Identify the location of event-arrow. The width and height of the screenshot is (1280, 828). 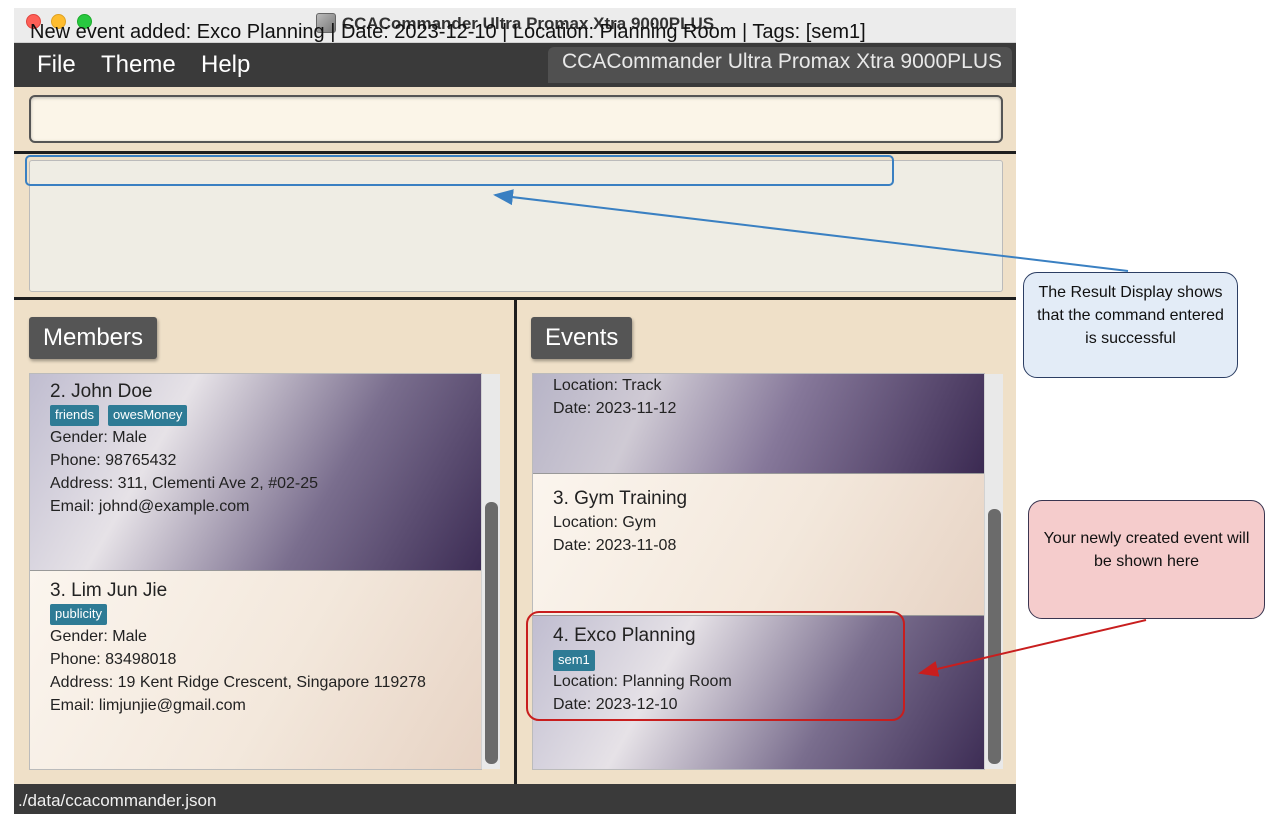
(1032, 648).